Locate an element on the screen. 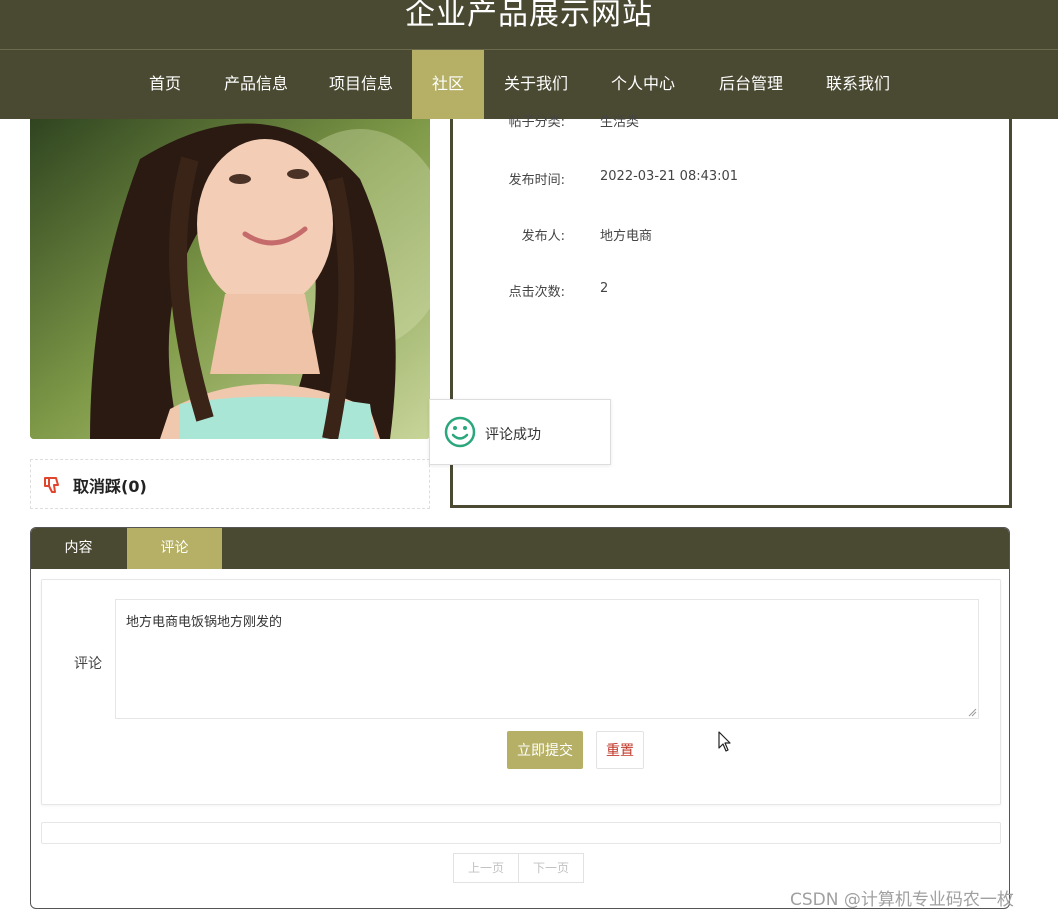 The height and width of the screenshot is (913, 1058). success-toast: 评论成功 is located at coordinates (520, 432).